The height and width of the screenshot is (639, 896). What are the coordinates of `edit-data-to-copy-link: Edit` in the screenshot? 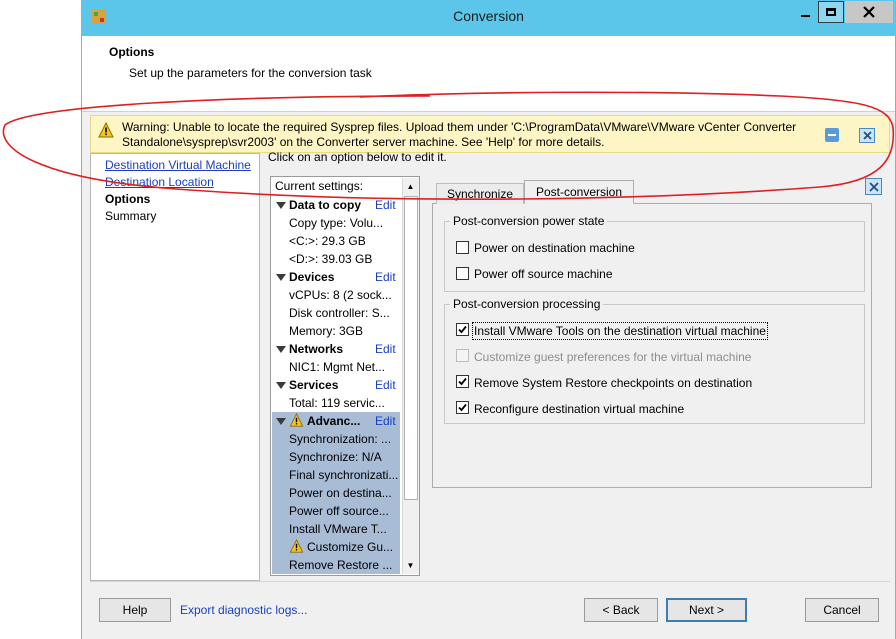 It's located at (385, 205).